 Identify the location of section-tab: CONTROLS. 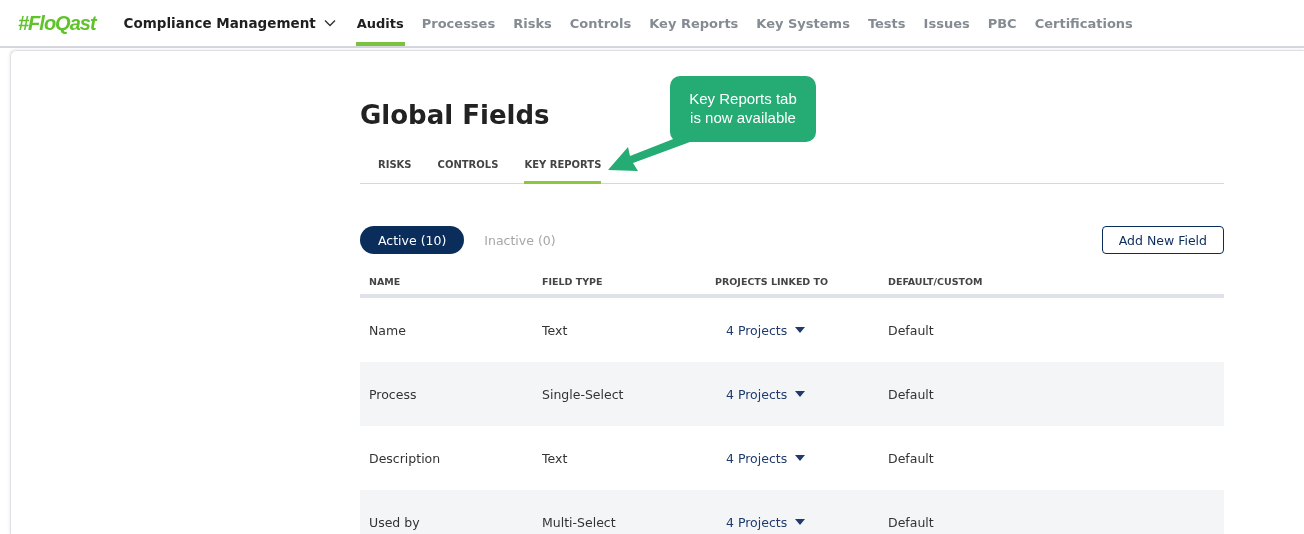
(468, 168).